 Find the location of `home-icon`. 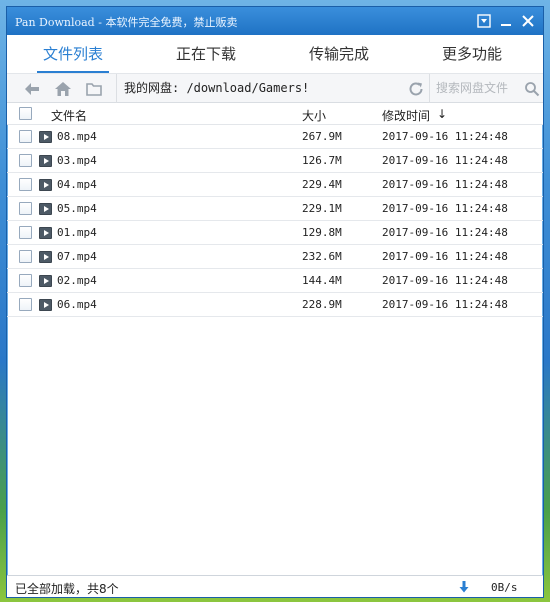

home-icon is located at coordinates (63, 89).